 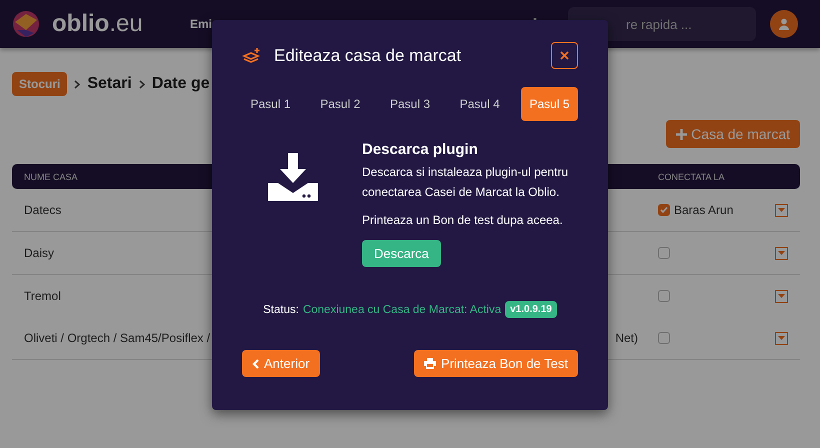 What do you see at coordinates (466, 182) in the screenshot?
I see `instruction-text: Descarca si instaleaza plugin-ul pentru conectarea Casei de Marcat la Oblio.` at bounding box center [466, 182].